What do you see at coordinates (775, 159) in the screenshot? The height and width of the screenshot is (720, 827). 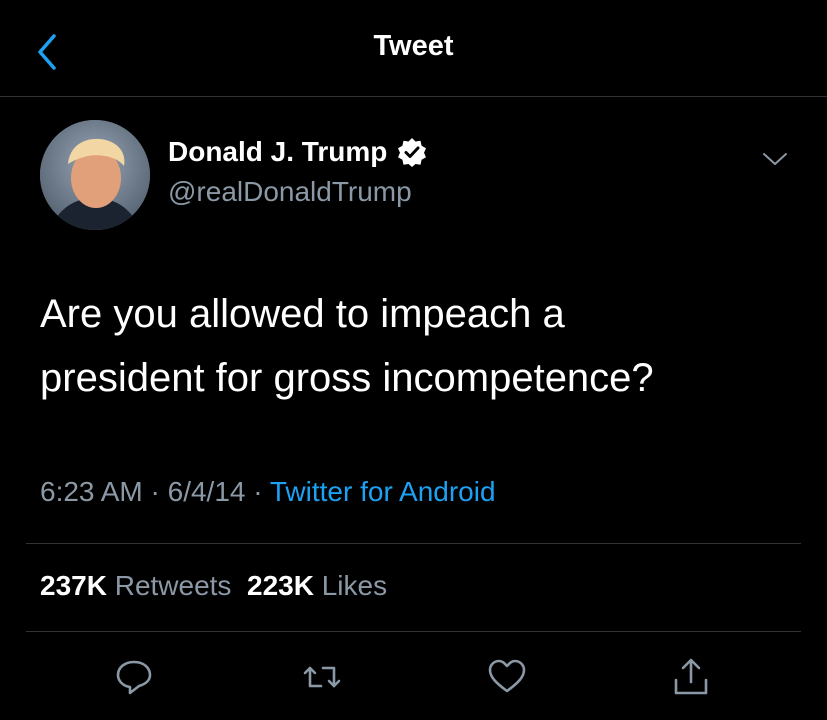 I see `chevron-down-icon` at bounding box center [775, 159].